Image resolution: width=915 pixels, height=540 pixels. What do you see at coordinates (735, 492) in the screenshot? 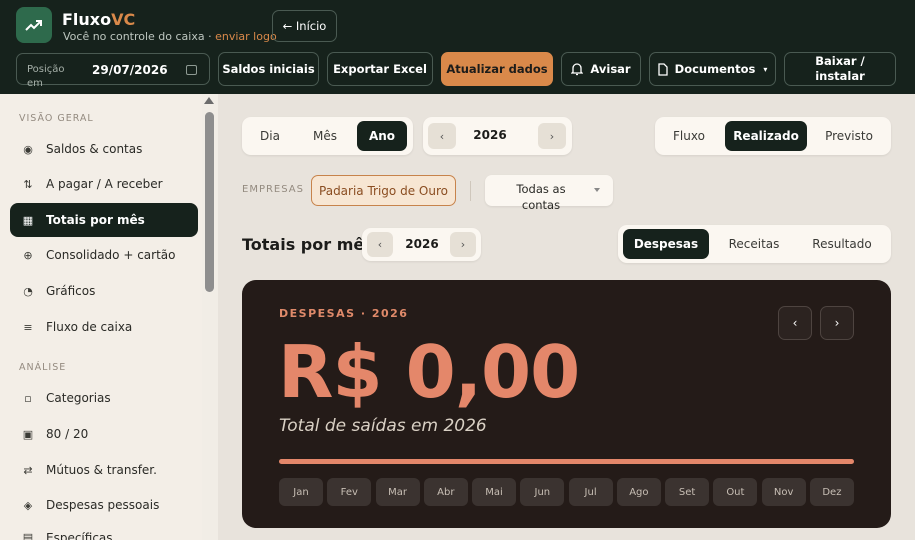
I see `month-button: Out` at bounding box center [735, 492].